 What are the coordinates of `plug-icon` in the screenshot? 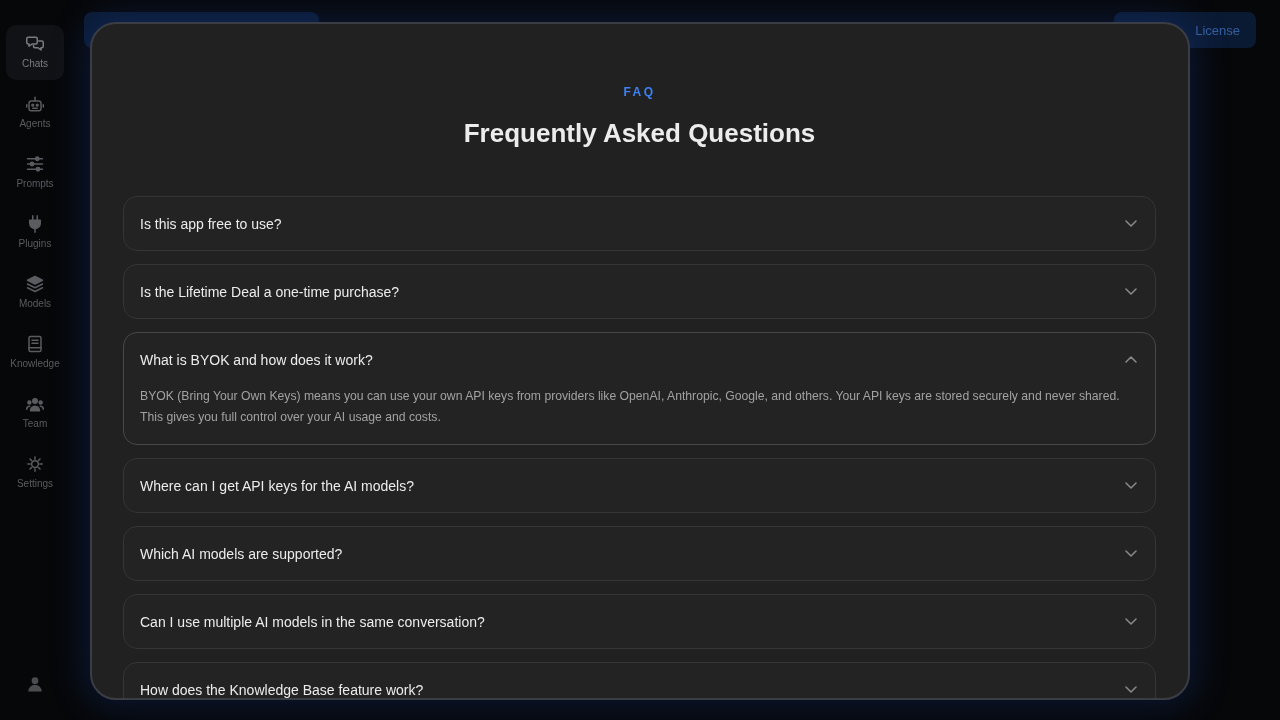 It's located at (35, 224).